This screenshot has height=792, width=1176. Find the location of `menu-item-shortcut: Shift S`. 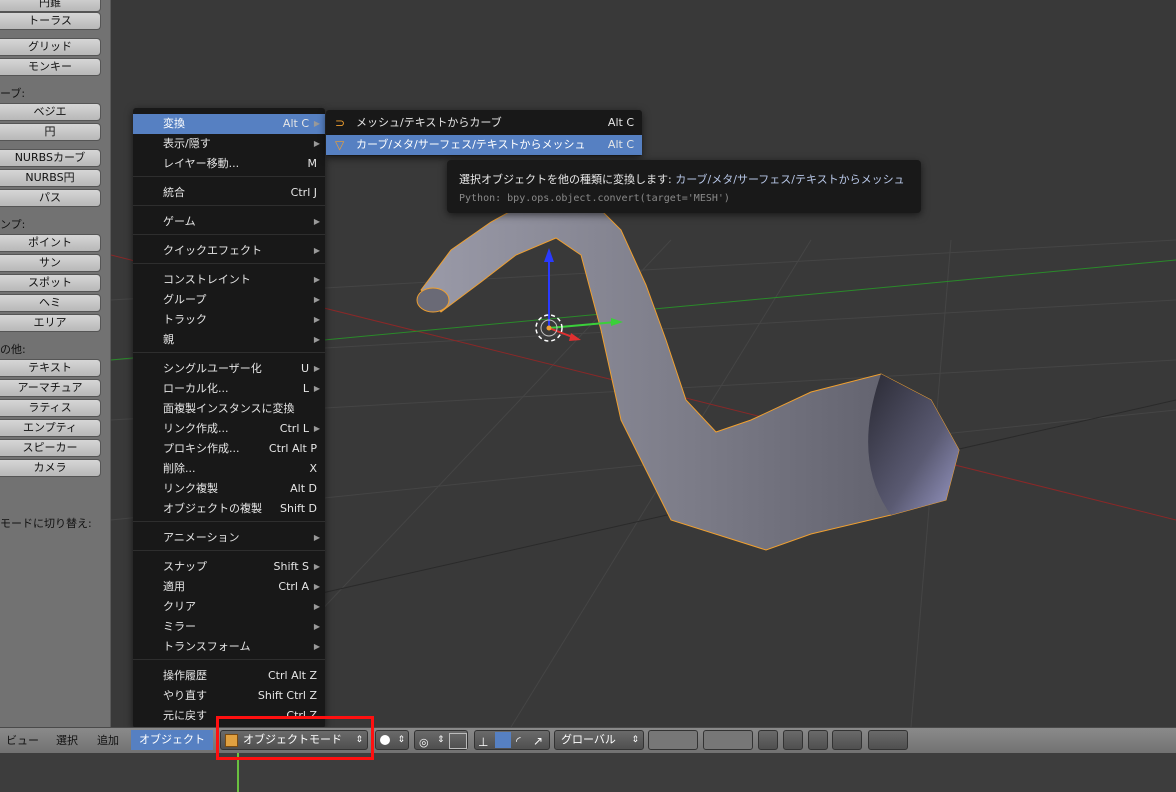

menu-item-shortcut: Shift S is located at coordinates (291, 566).